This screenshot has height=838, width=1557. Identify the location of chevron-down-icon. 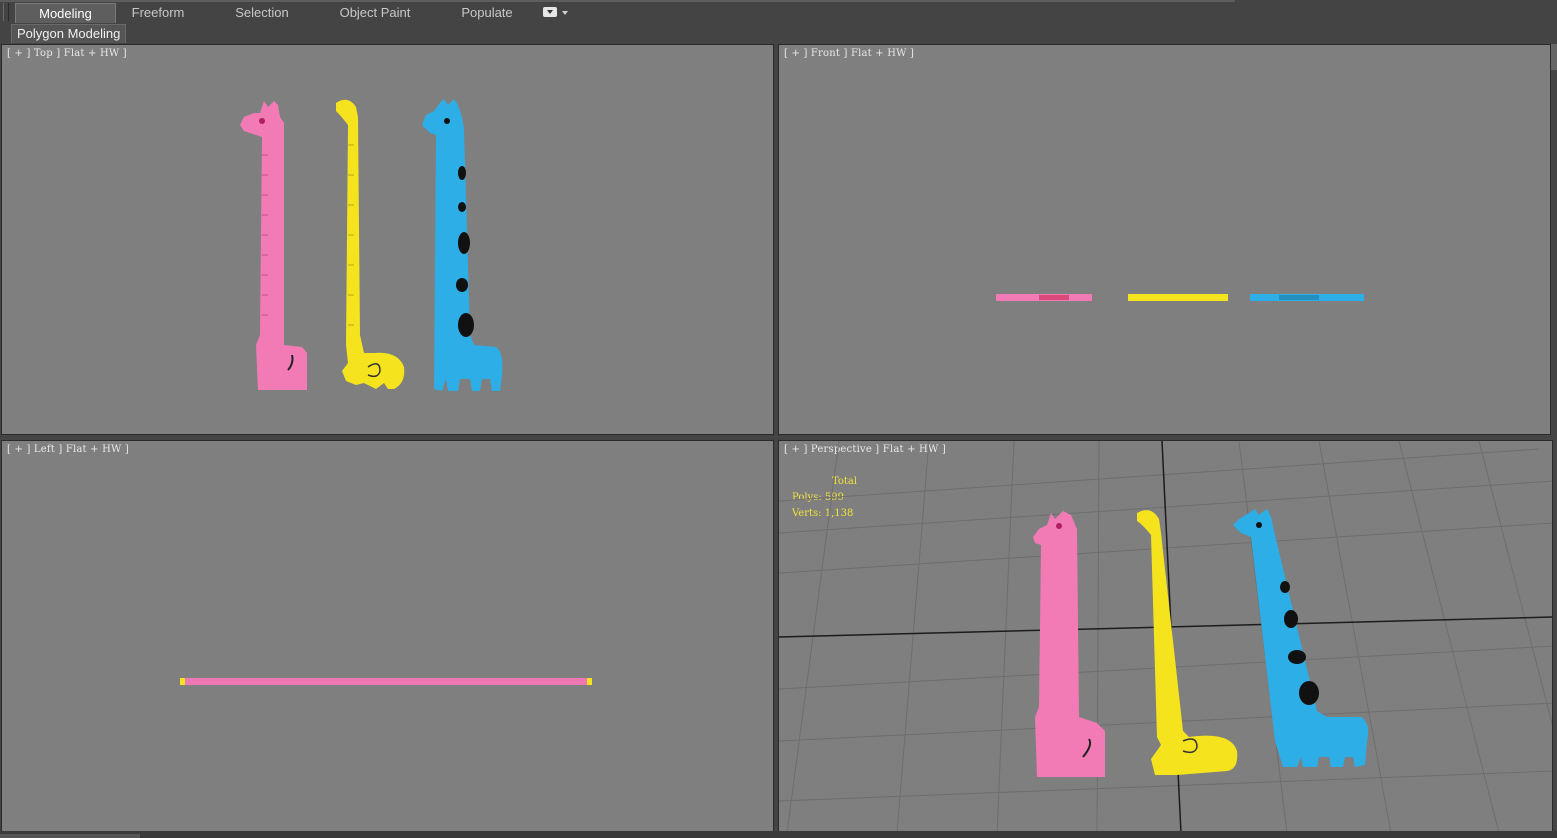
(565, 13).